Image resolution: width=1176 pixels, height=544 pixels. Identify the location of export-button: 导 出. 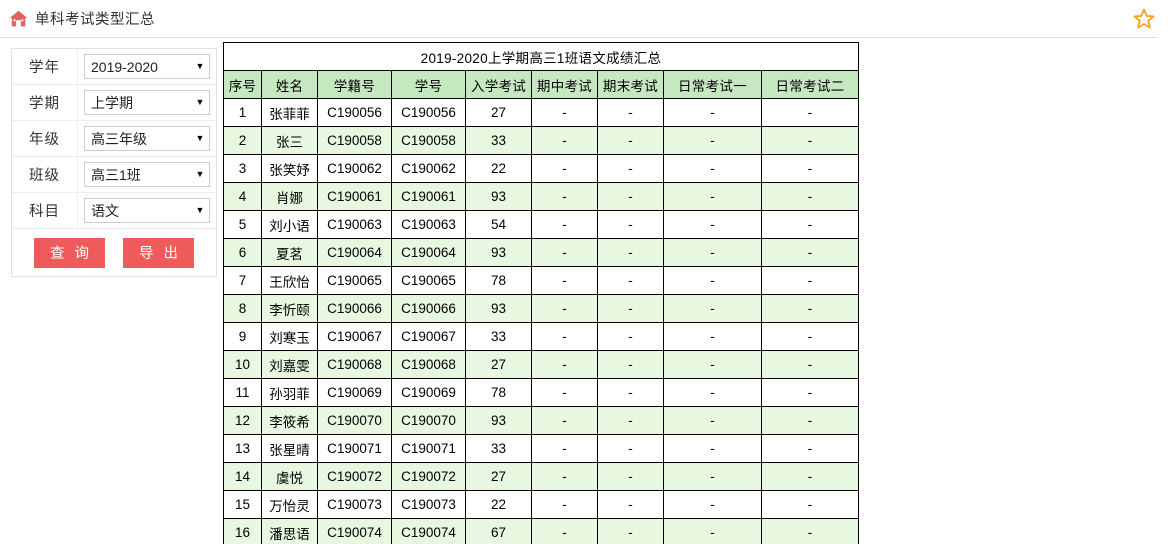
(159, 252).